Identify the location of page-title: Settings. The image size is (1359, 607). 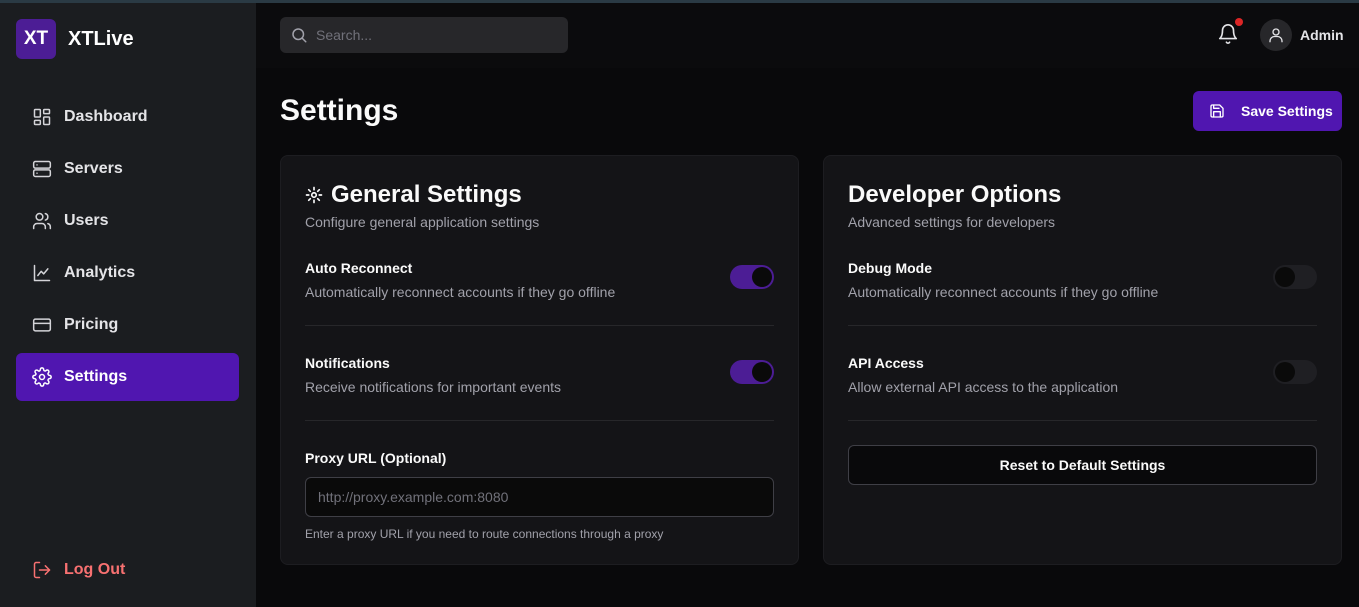
(339, 110).